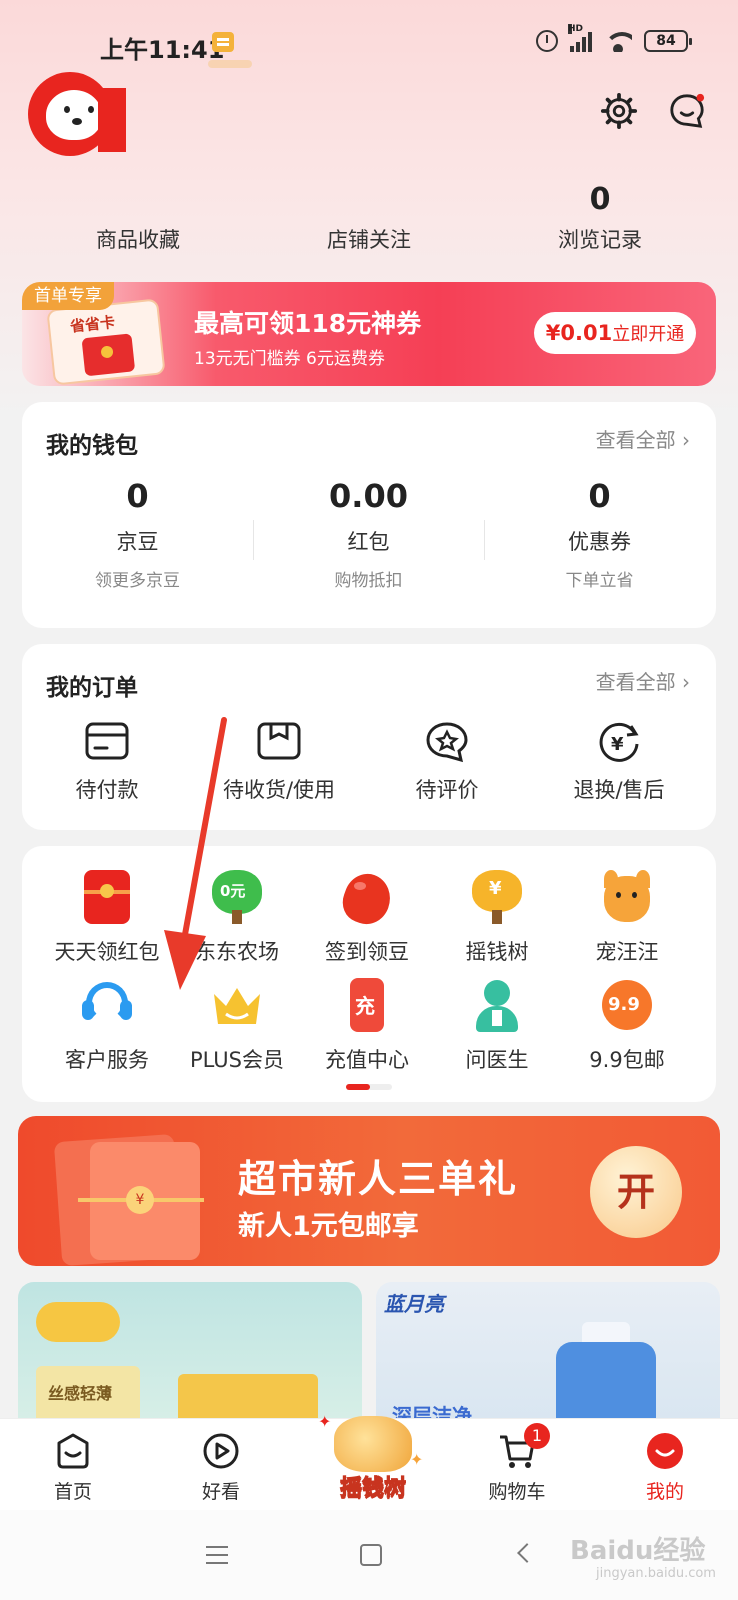 The image size is (738, 1600). Describe the element at coordinates (636, 1192) in the screenshot. I see `open-button: 开` at that location.